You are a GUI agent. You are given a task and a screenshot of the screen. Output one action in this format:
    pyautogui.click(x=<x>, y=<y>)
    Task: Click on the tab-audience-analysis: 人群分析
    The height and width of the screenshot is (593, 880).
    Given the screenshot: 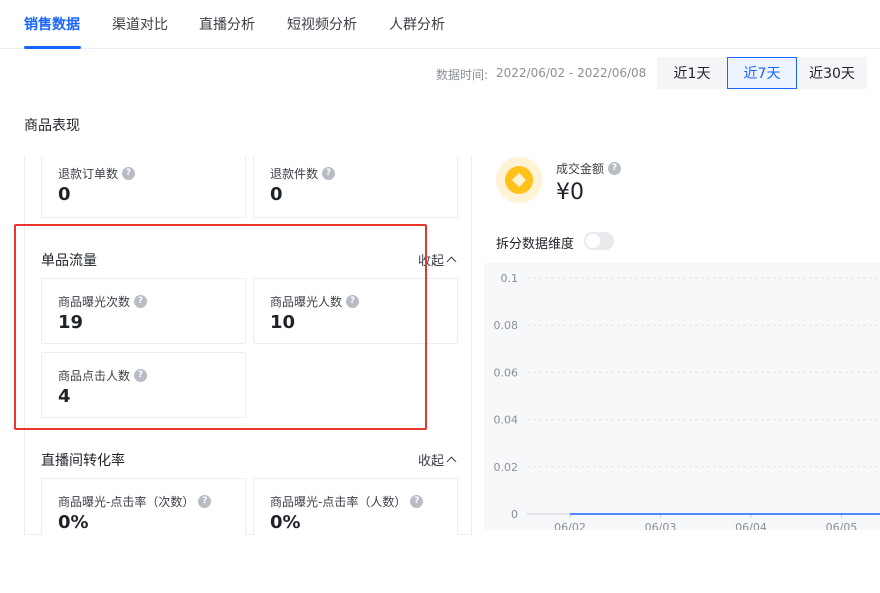 What is the action you would take?
    pyautogui.click(x=417, y=24)
    